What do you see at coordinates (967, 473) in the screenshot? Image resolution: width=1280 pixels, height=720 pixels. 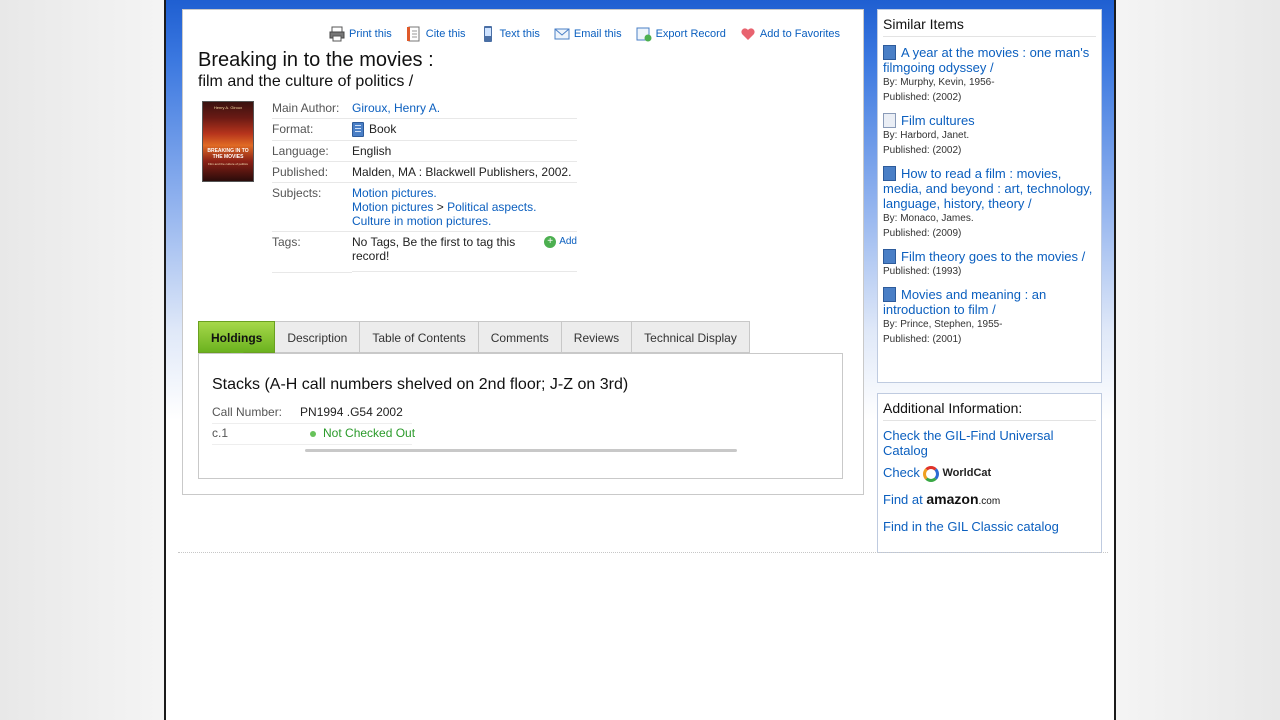 I see `worldcat-wordmark: WorldCat` at bounding box center [967, 473].